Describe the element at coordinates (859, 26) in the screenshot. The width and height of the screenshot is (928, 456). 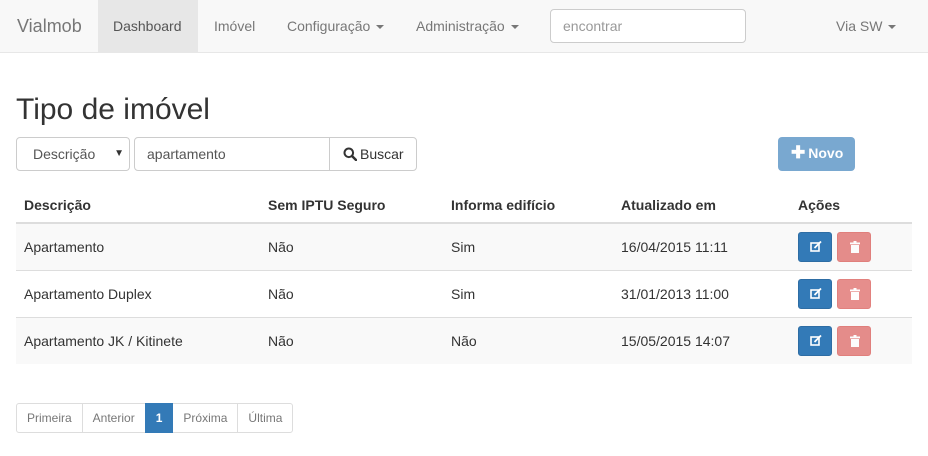
I see `user-menu-label: Via SW` at that location.